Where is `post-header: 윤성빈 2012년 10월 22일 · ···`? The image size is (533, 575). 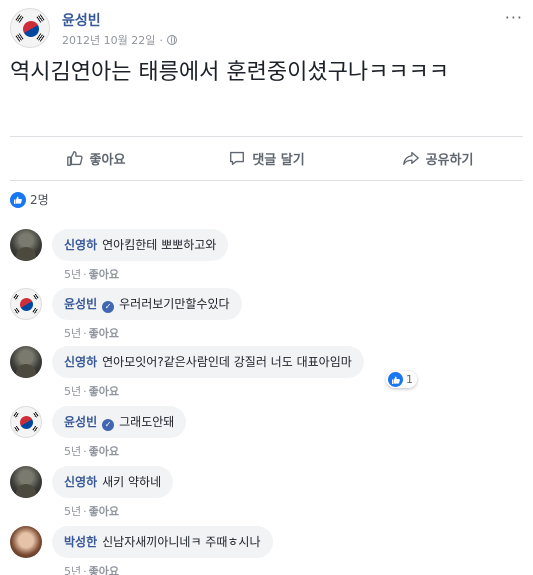
post-header: 윤성빈 2012년 10월 22일 · ··· is located at coordinates (266, 28).